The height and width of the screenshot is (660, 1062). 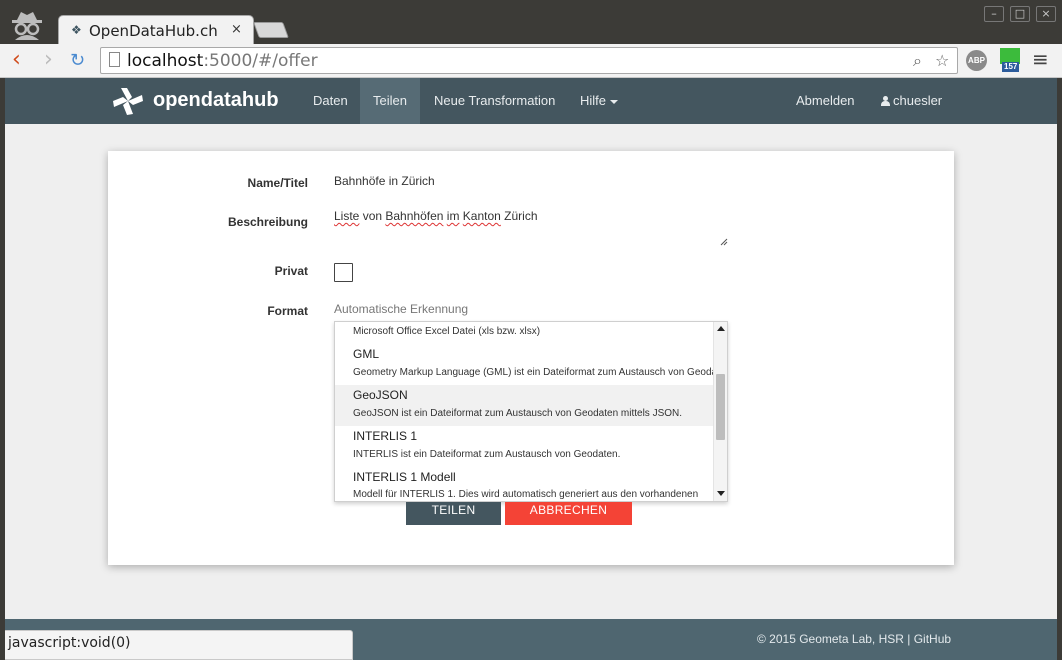 I want to click on forward-icon: ›, so click(x=48, y=60).